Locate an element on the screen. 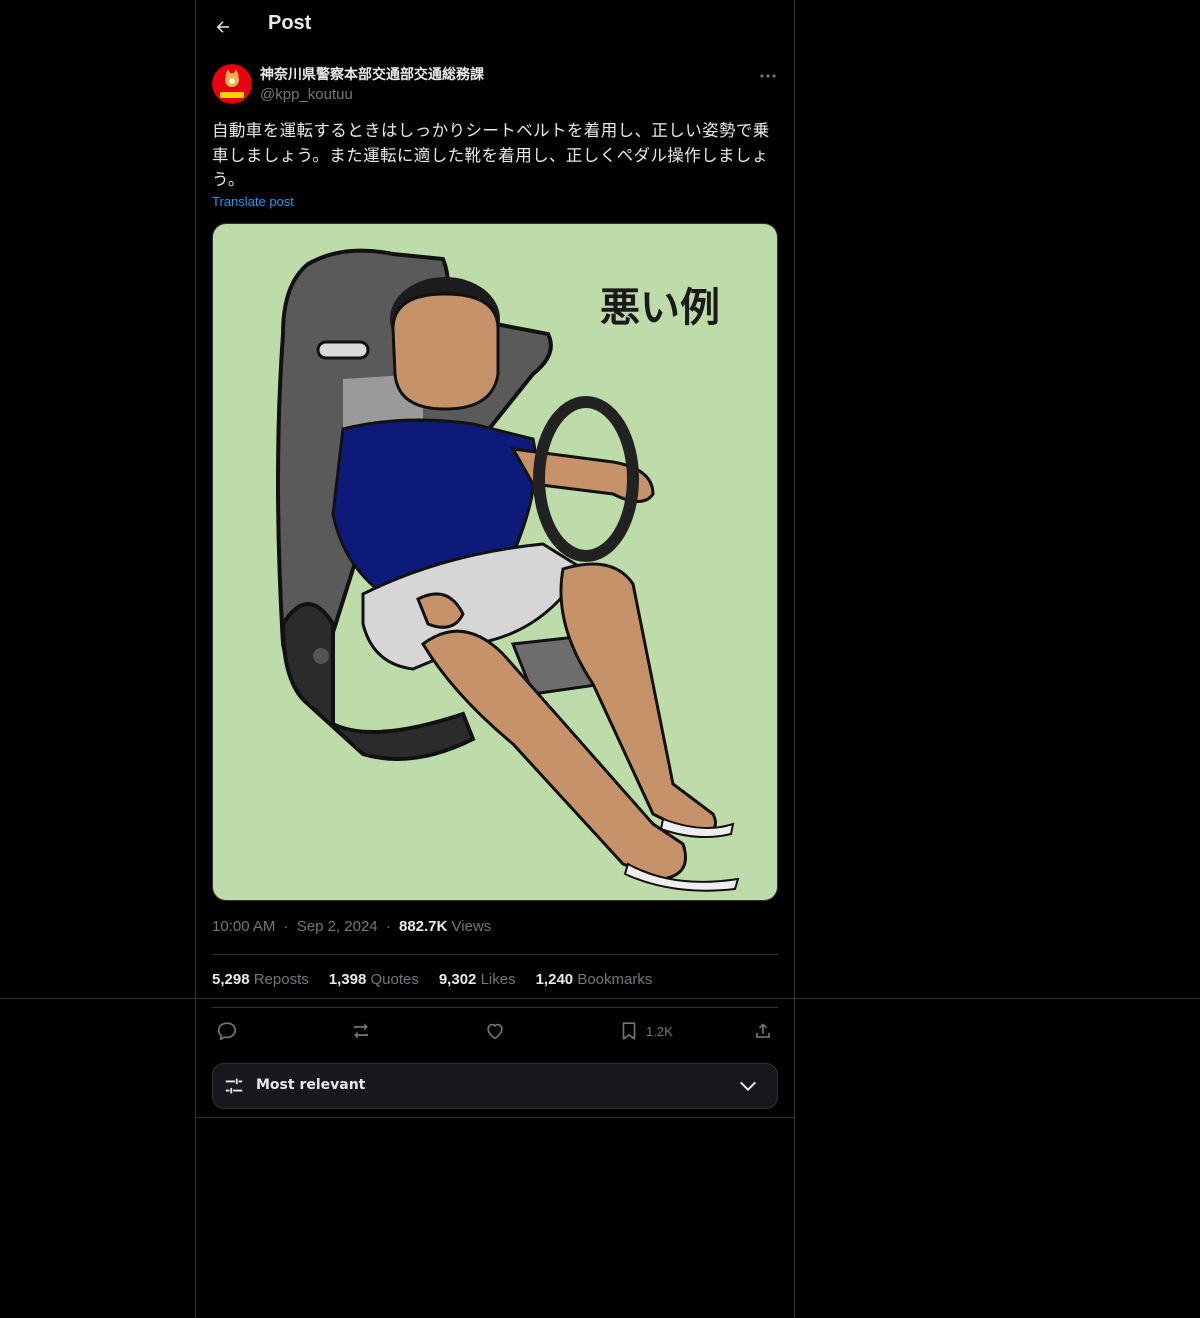 The width and height of the screenshot is (1200, 1318). likes-count: 9,302 is located at coordinates (457, 979).